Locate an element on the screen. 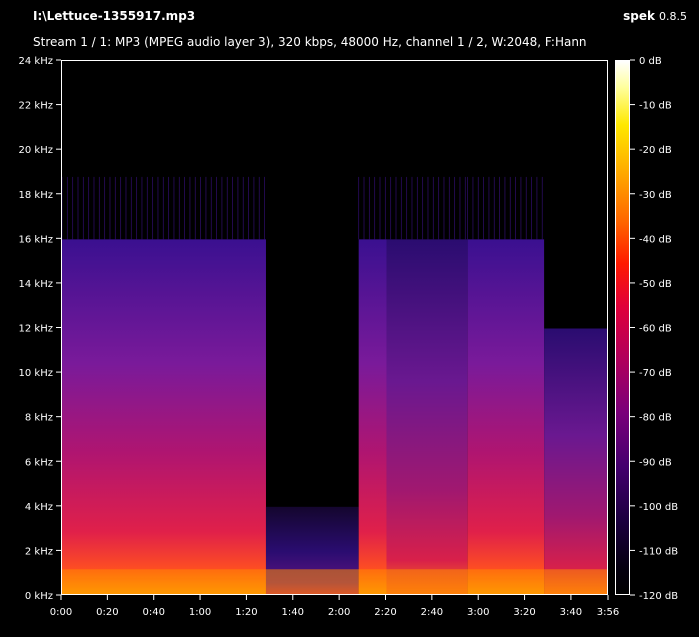 The width and height of the screenshot is (699, 637). time-tick-label: 3:20 is located at coordinates (524, 612).